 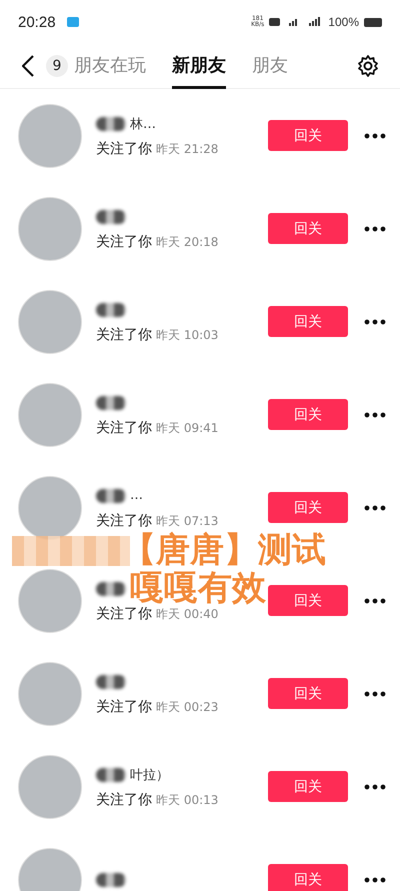 I want to click on follow-time: 昨天 09:41, so click(x=187, y=427).